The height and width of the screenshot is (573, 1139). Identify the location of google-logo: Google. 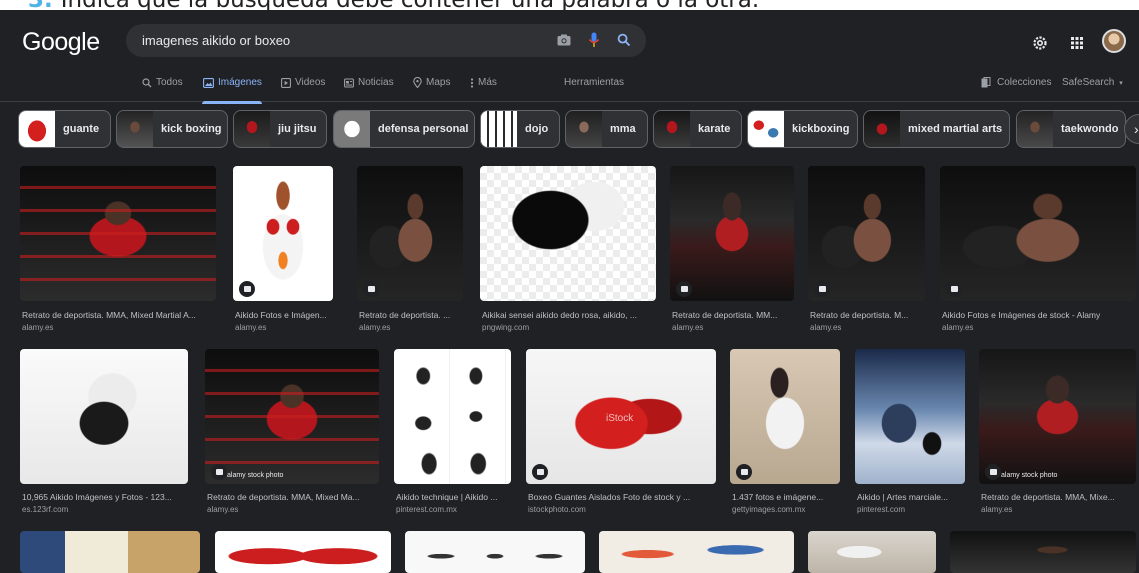
(61, 42).